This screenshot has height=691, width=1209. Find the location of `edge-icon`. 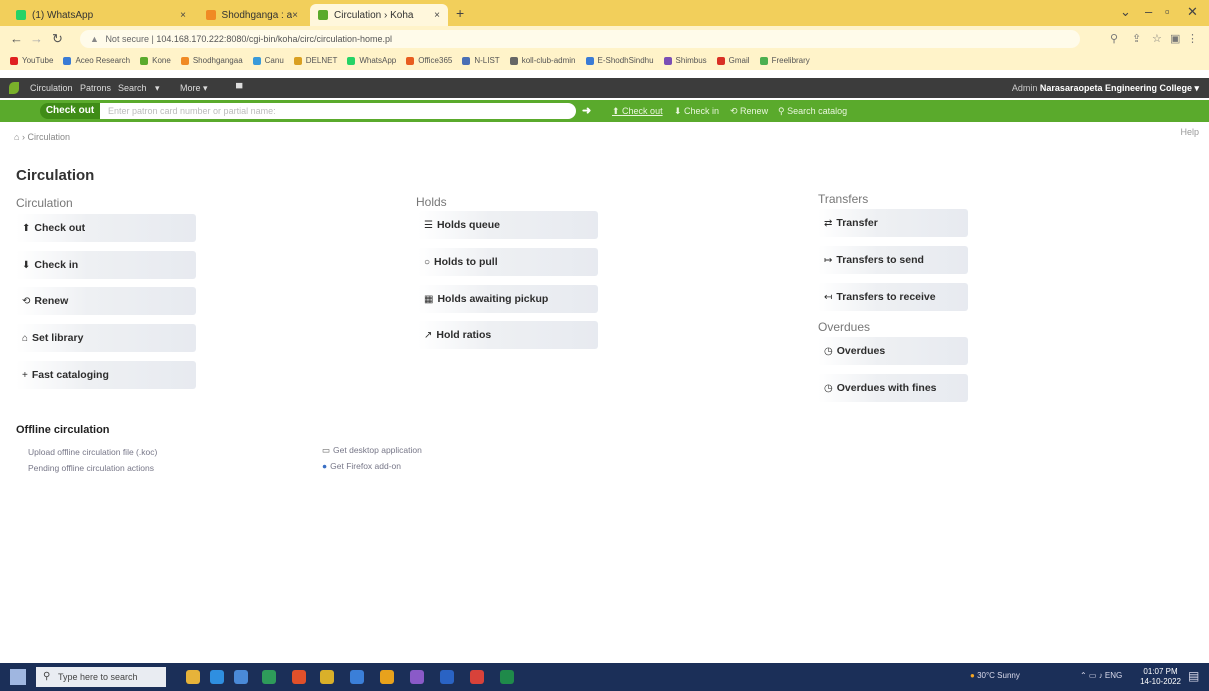

edge-icon is located at coordinates (217, 677).